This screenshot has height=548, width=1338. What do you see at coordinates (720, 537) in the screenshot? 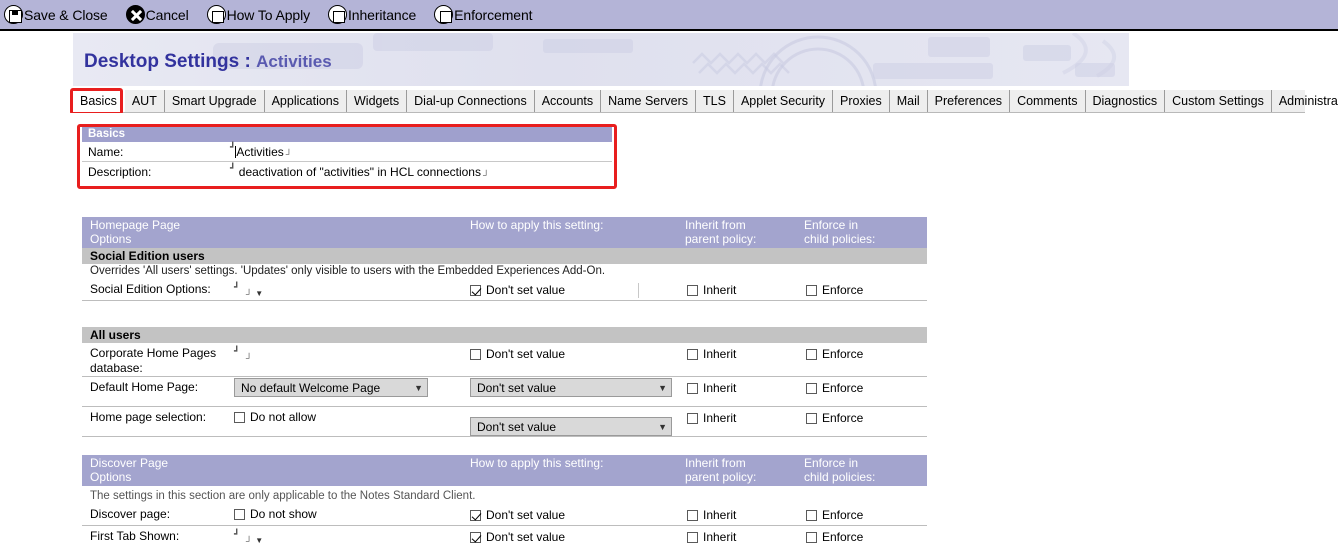
I see `first-tab-inherit-label: Inherit` at bounding box center [720, 537].